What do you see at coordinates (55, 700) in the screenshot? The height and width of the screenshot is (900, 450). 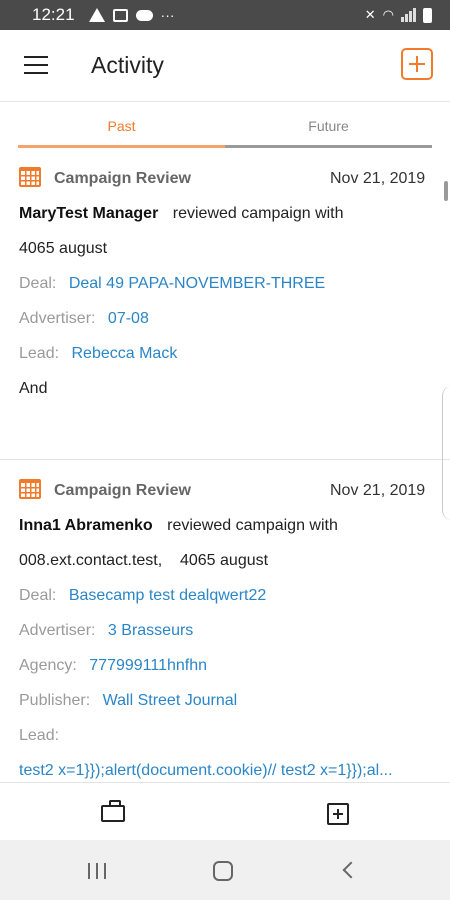 I see `publisher-label: Publisher:` at bounding box center [55, 700].